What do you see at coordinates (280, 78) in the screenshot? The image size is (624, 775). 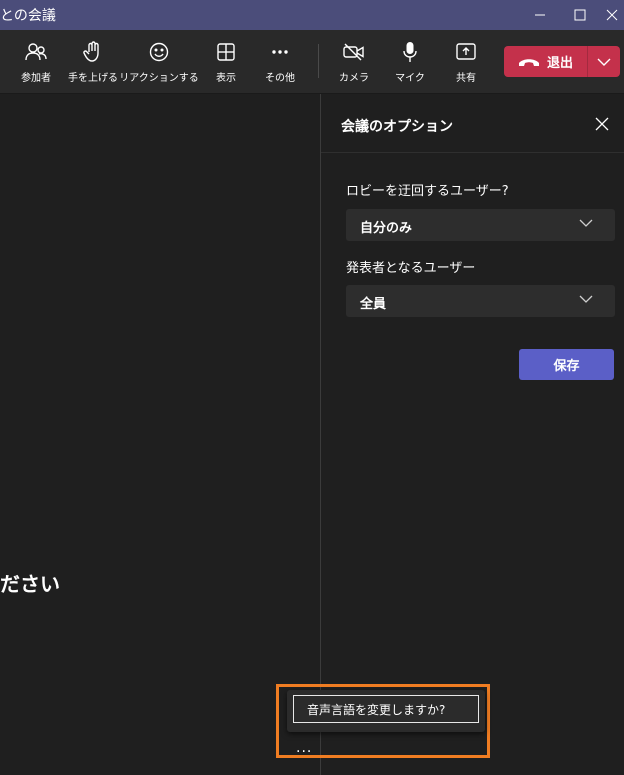 I see `more-label: その他` at bounding box center [280, 78].